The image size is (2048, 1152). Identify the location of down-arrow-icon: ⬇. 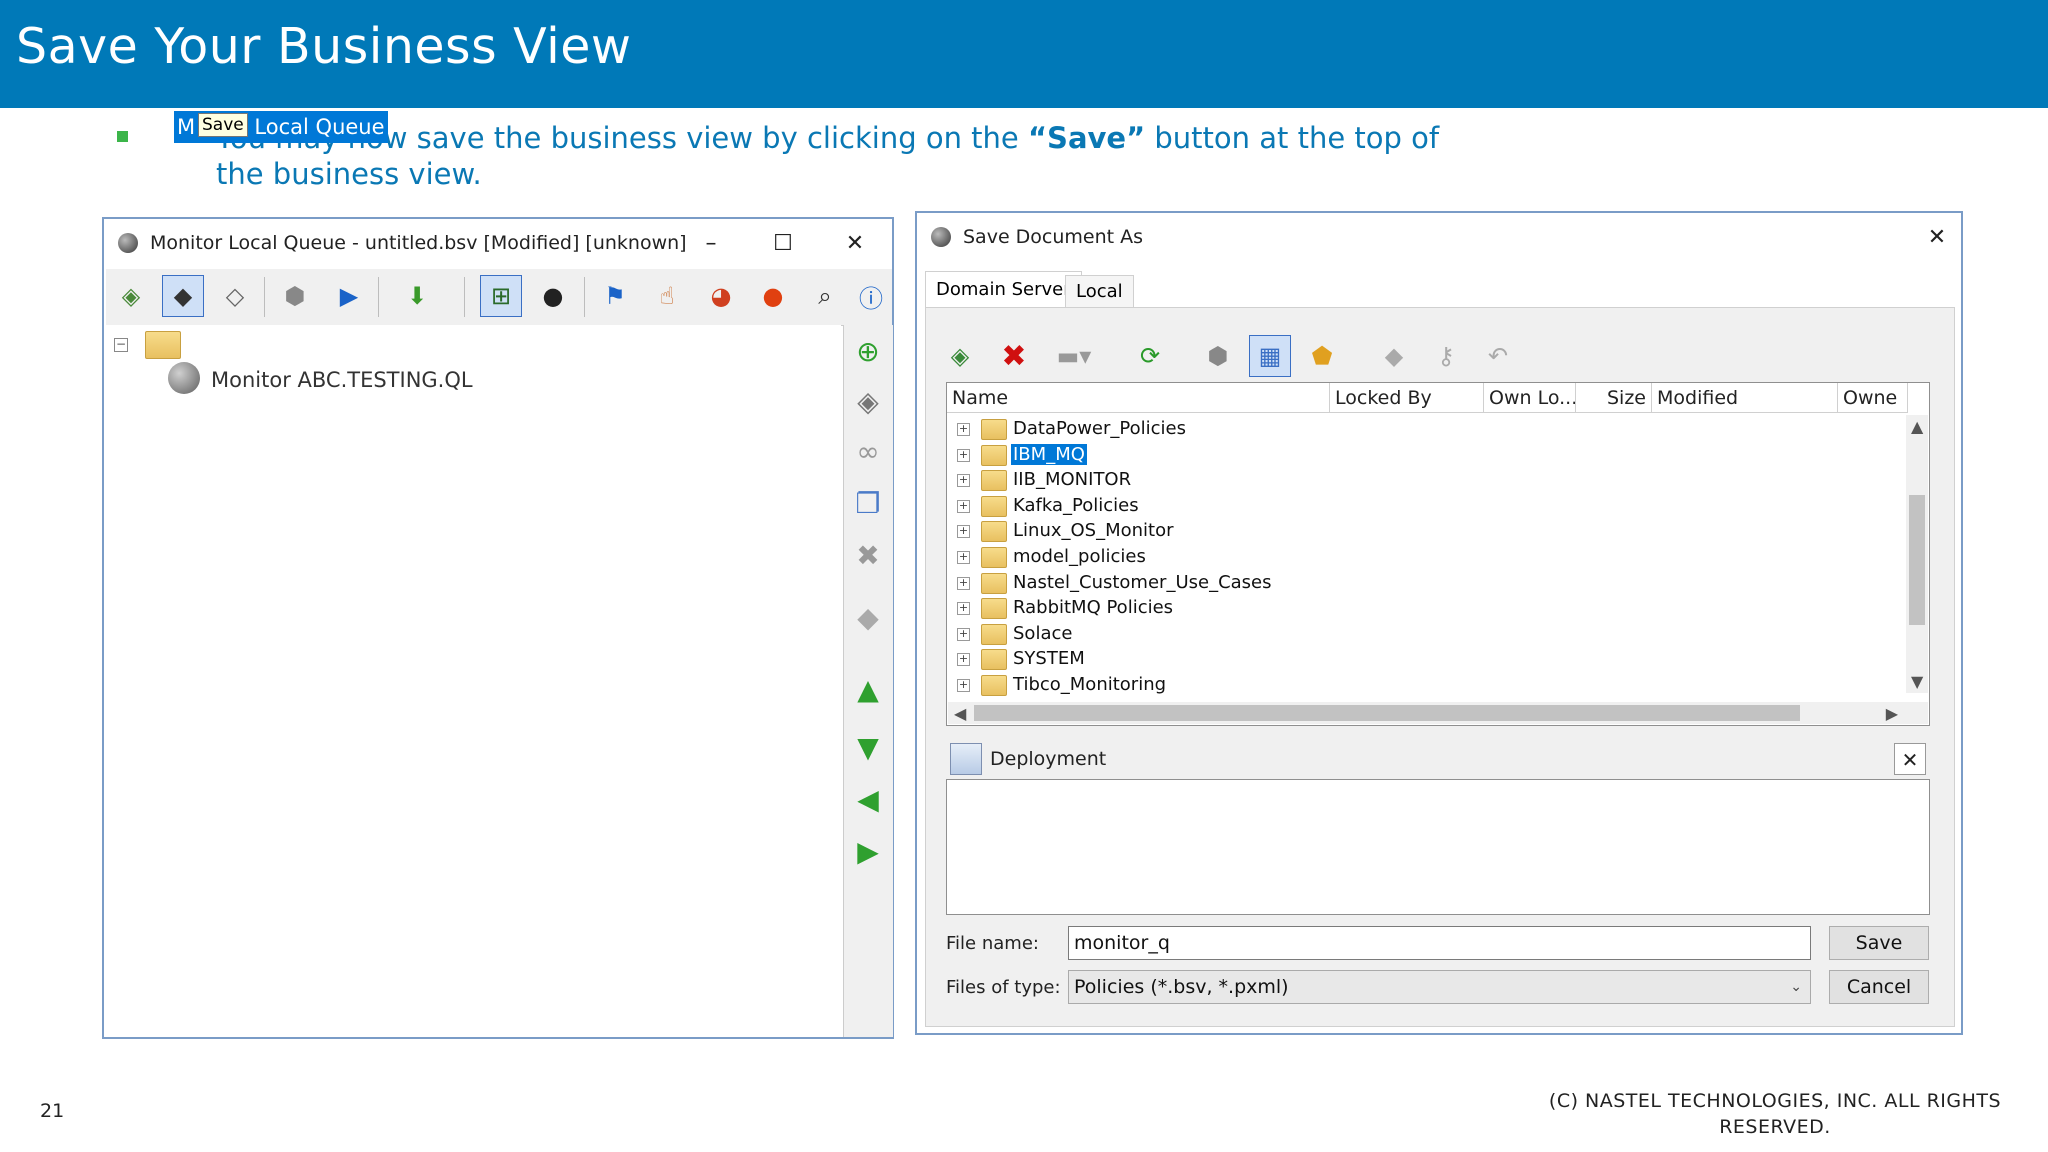
(417, 296).